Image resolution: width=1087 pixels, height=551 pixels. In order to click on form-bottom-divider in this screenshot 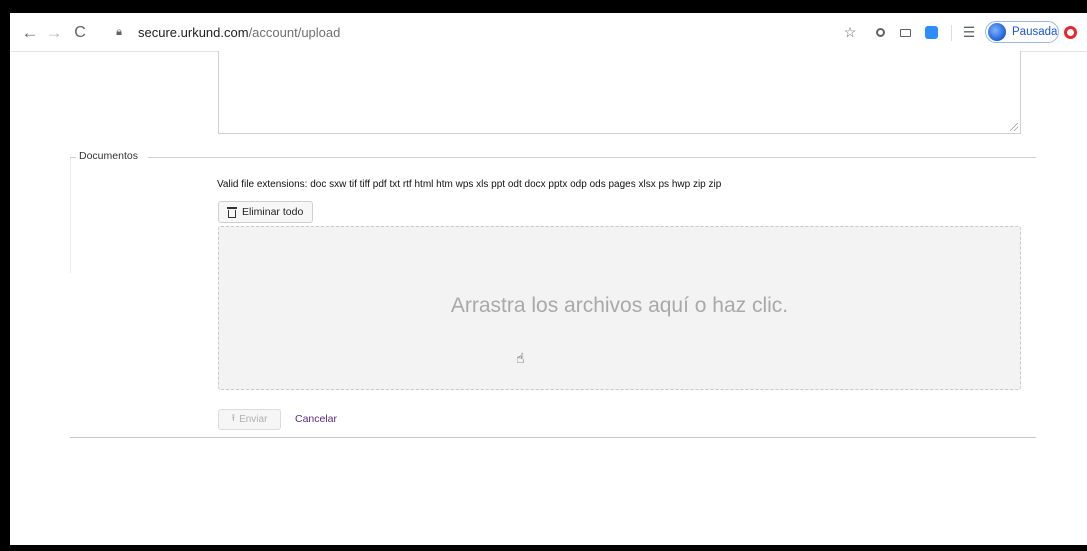, I will do `click(553, 437)`.